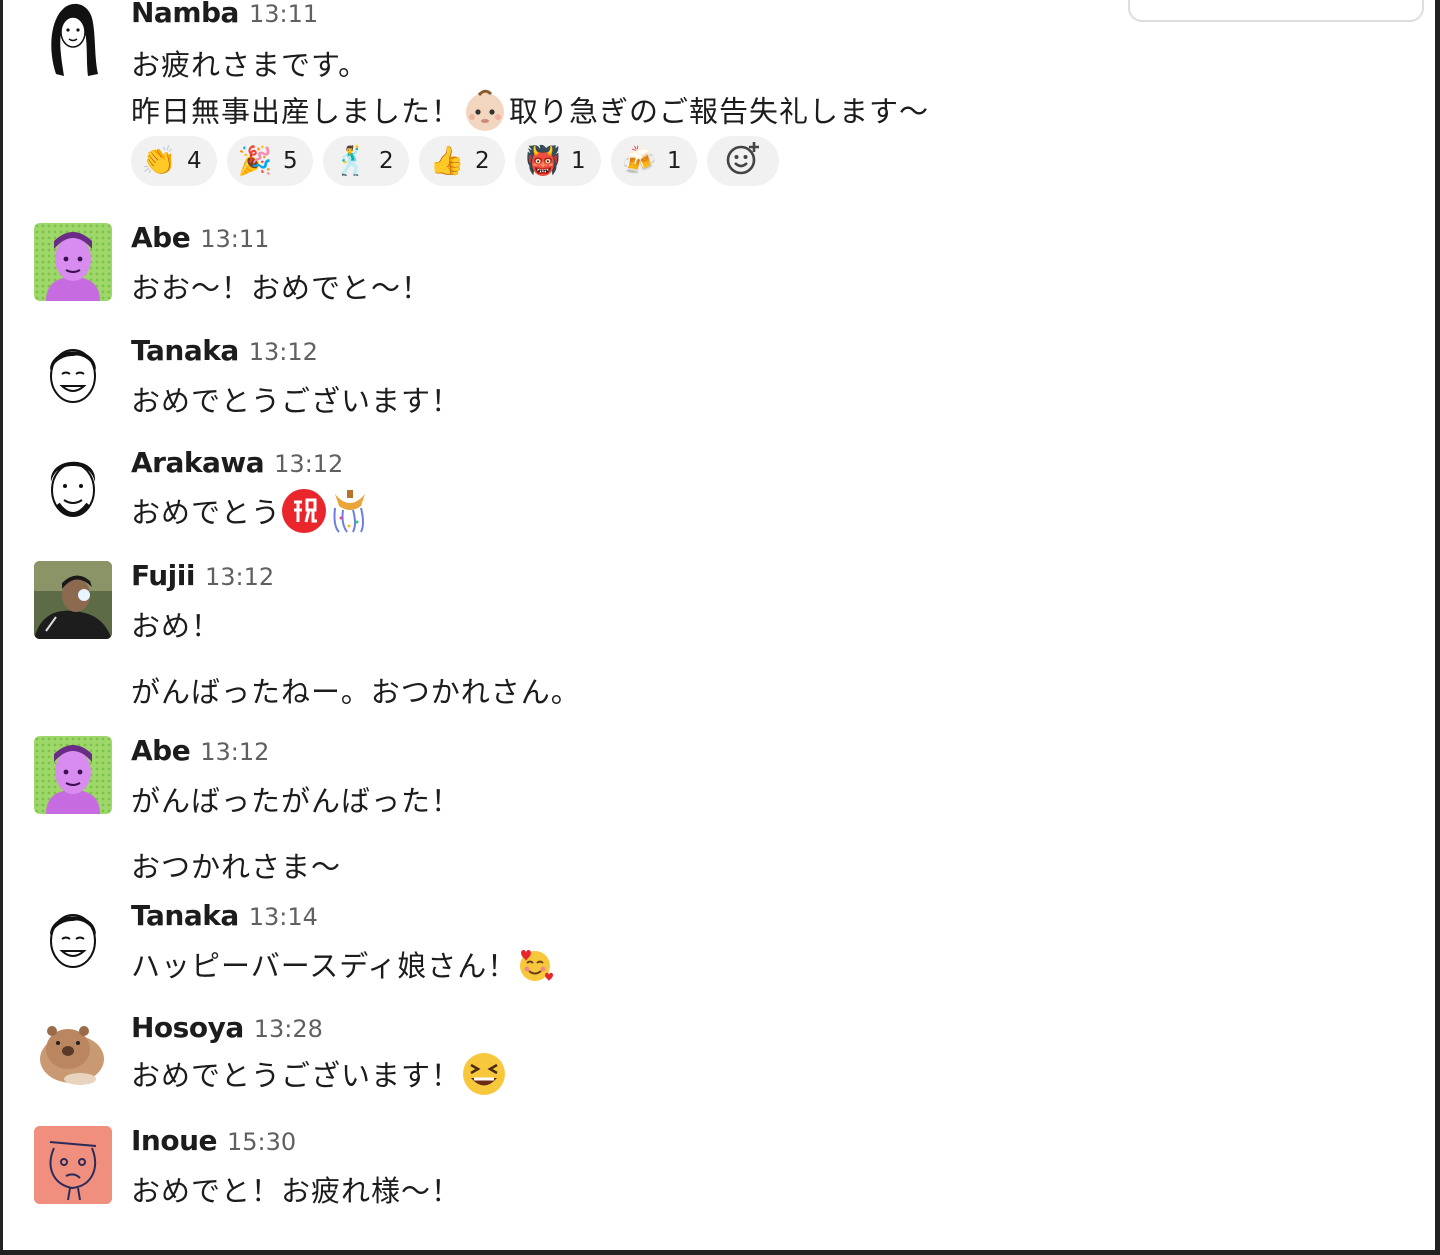 This screenshot has height=1255, width=1440. Describe the element at coordinates (351, 160) in the screenshot. I see `dancing-man-icon: 🕺` at that location.